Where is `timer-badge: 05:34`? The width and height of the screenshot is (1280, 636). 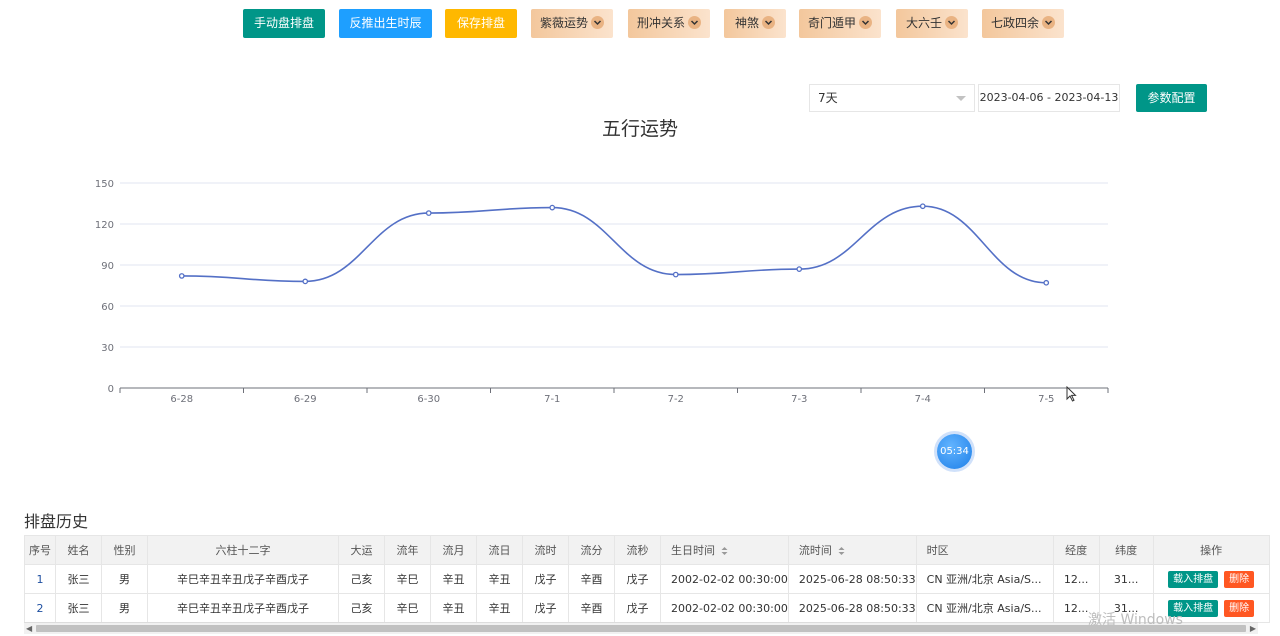 timer-badge: 05:34 is located at coordinates (954, 451).